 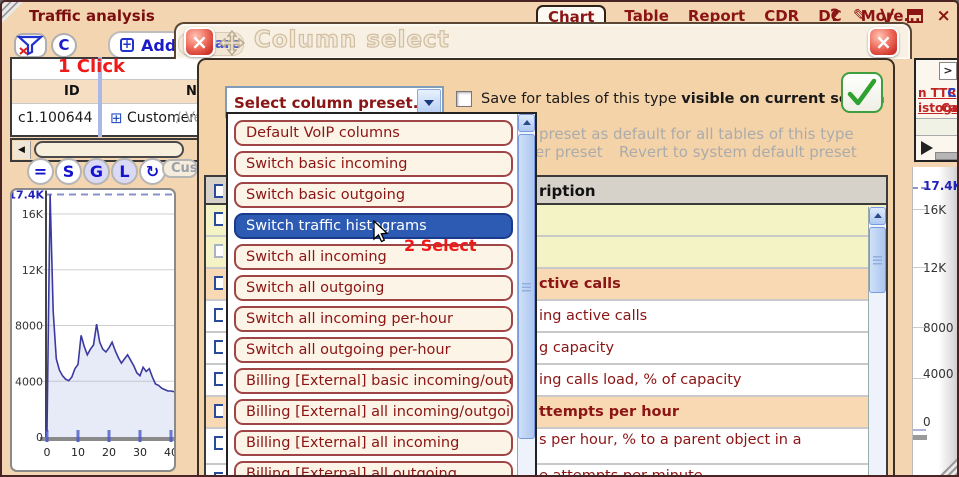 What do you see at coordinates (429, 103) in the screenshot?
I see `chevron-down-icon` at bounding box center [429, 103].